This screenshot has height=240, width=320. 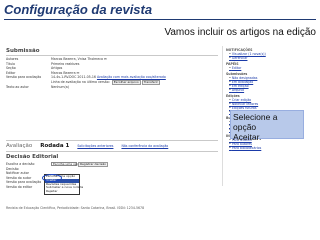 I want to click on tab-avaliacao: Avaliação, so click(x=19, y=146).